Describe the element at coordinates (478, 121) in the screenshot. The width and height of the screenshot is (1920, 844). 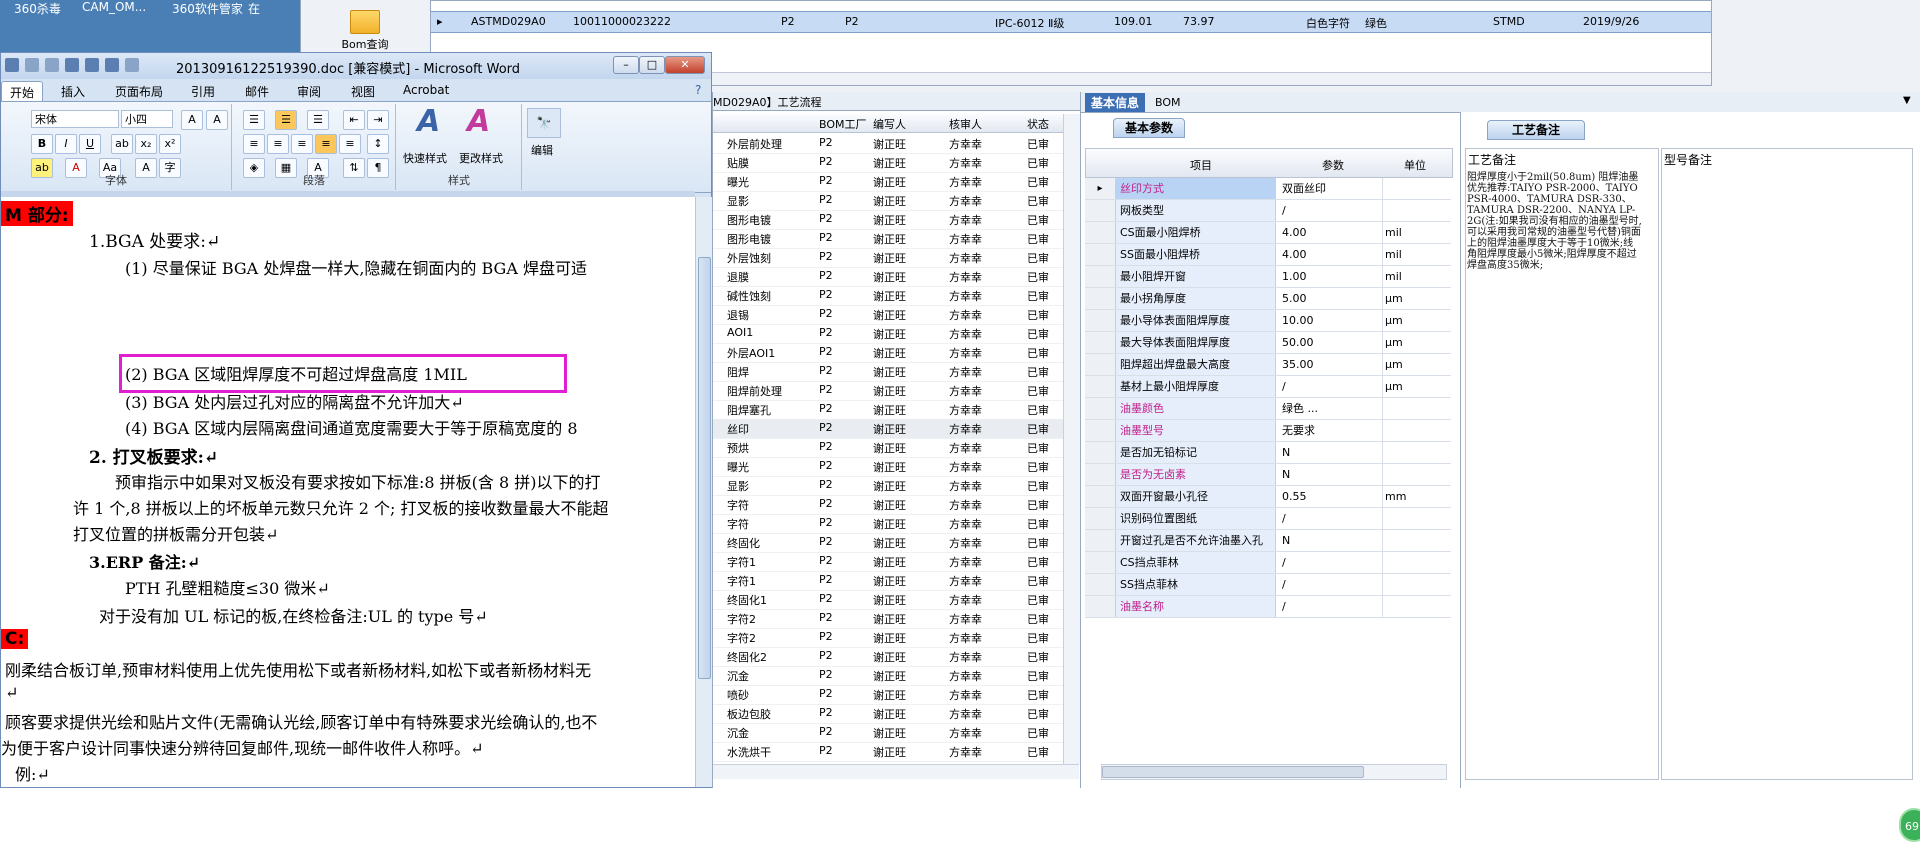
I see `change-style-icon: A` at that location.